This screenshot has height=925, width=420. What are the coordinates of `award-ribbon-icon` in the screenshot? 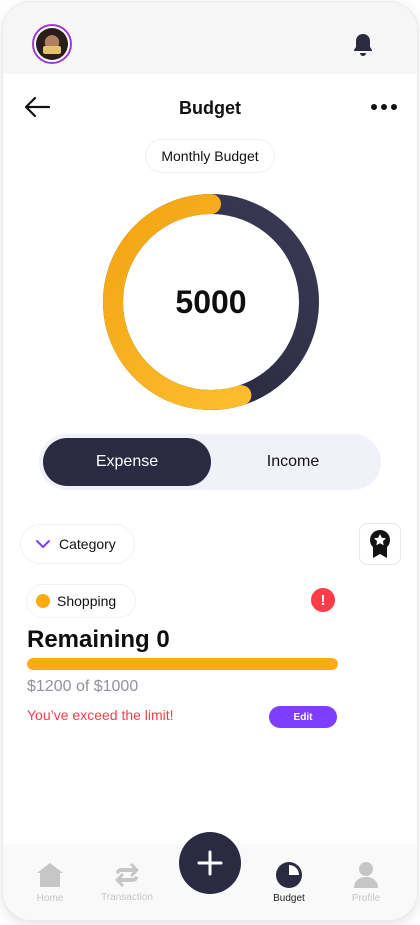 It's located at (380, 544).